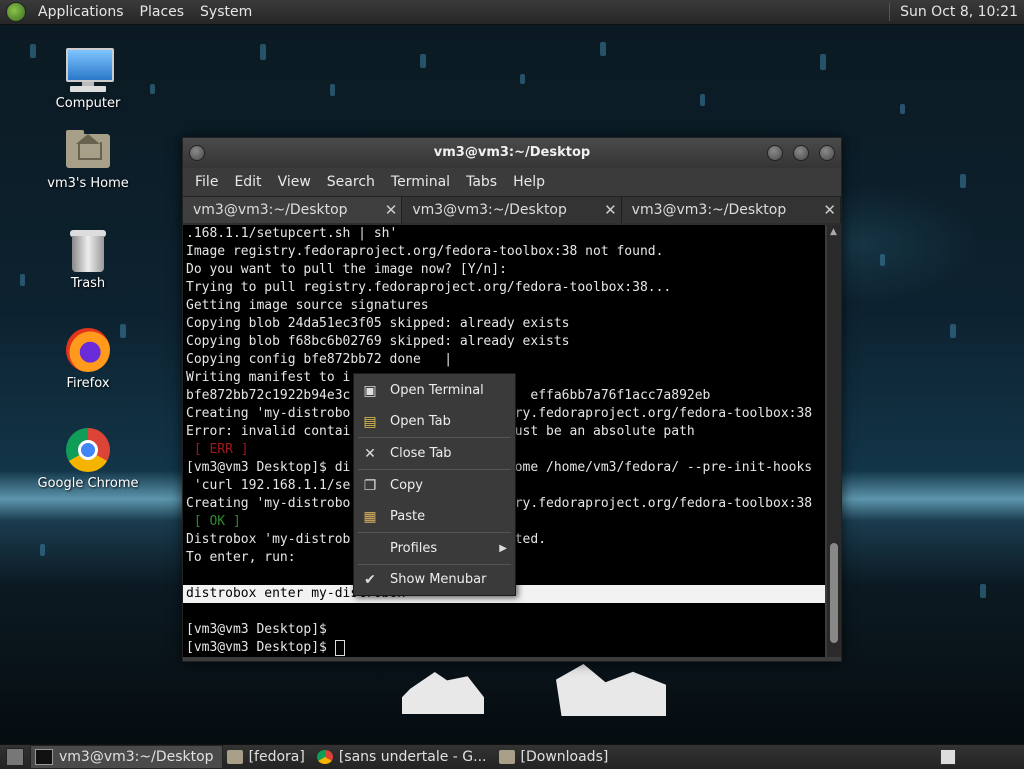  What do you see at coordinates (434, 391) in the screenshot?
I see `menu-item-open-terminal: ▣ Open Terminal` at bounding box center [434, 391].